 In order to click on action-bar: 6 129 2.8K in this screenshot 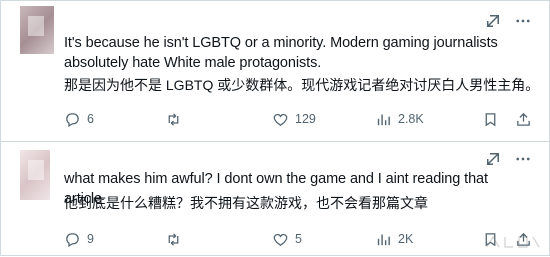, I will do `click(299, 119)`.